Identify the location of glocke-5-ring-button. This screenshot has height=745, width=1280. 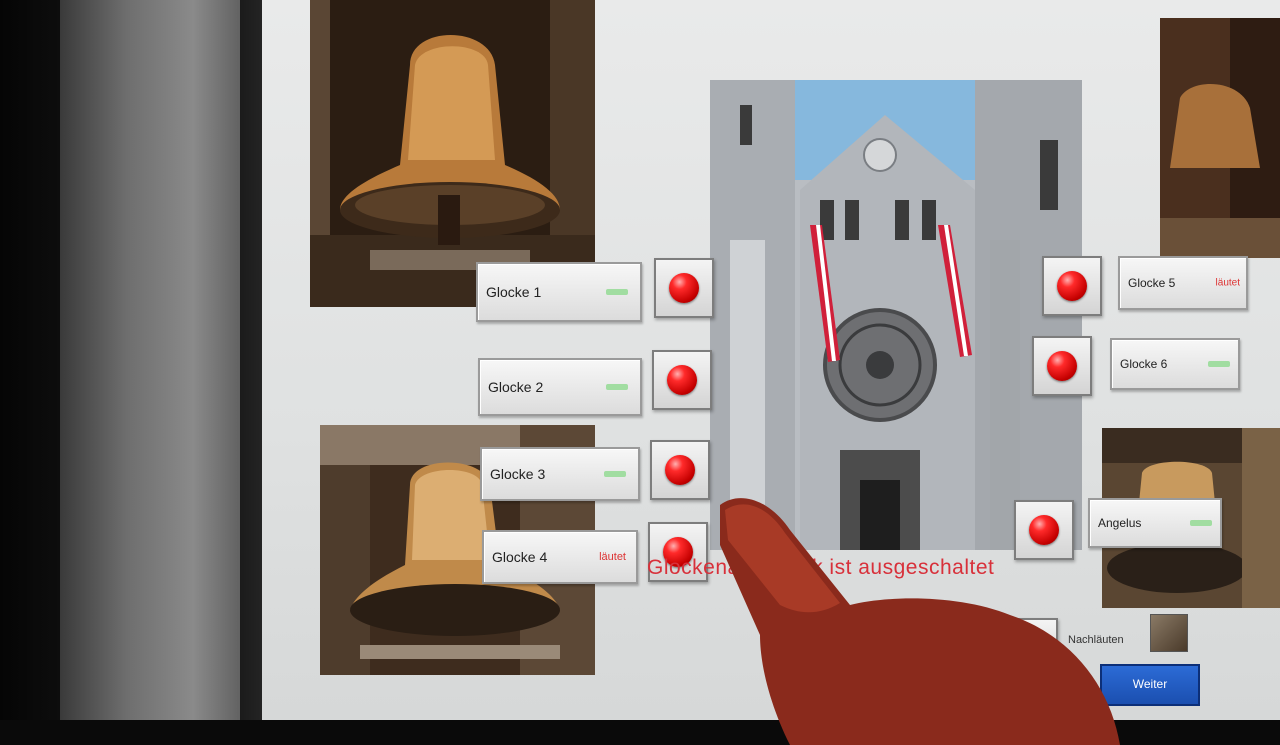
(1072, 286).